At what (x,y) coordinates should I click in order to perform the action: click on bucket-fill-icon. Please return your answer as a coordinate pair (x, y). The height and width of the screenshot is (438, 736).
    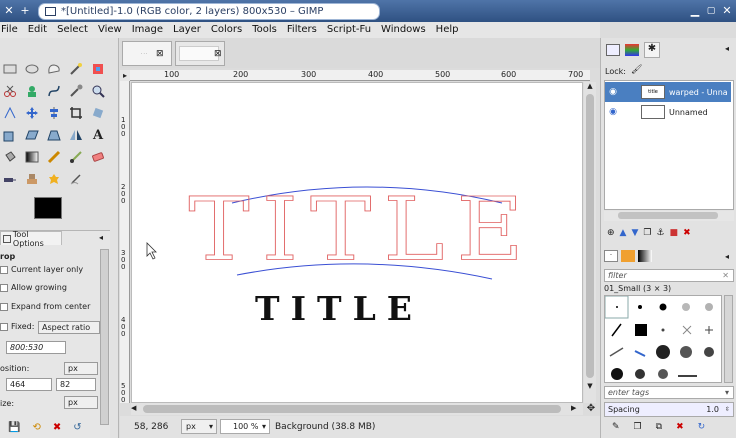
    Looking at the image, I should click on (10, 157).